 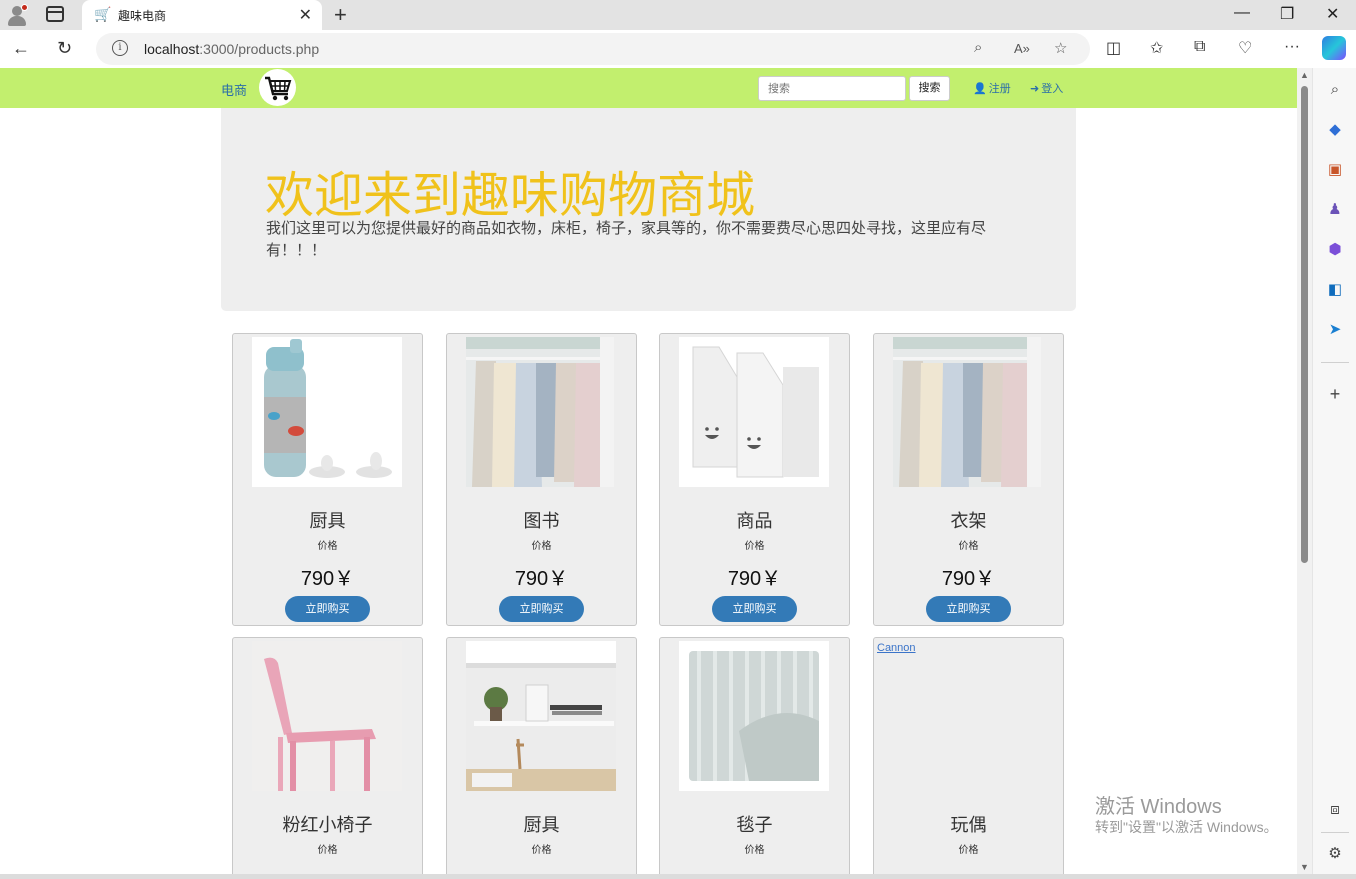 I want to click on favorites-icon: ✩, so click(x=1156, y=48).